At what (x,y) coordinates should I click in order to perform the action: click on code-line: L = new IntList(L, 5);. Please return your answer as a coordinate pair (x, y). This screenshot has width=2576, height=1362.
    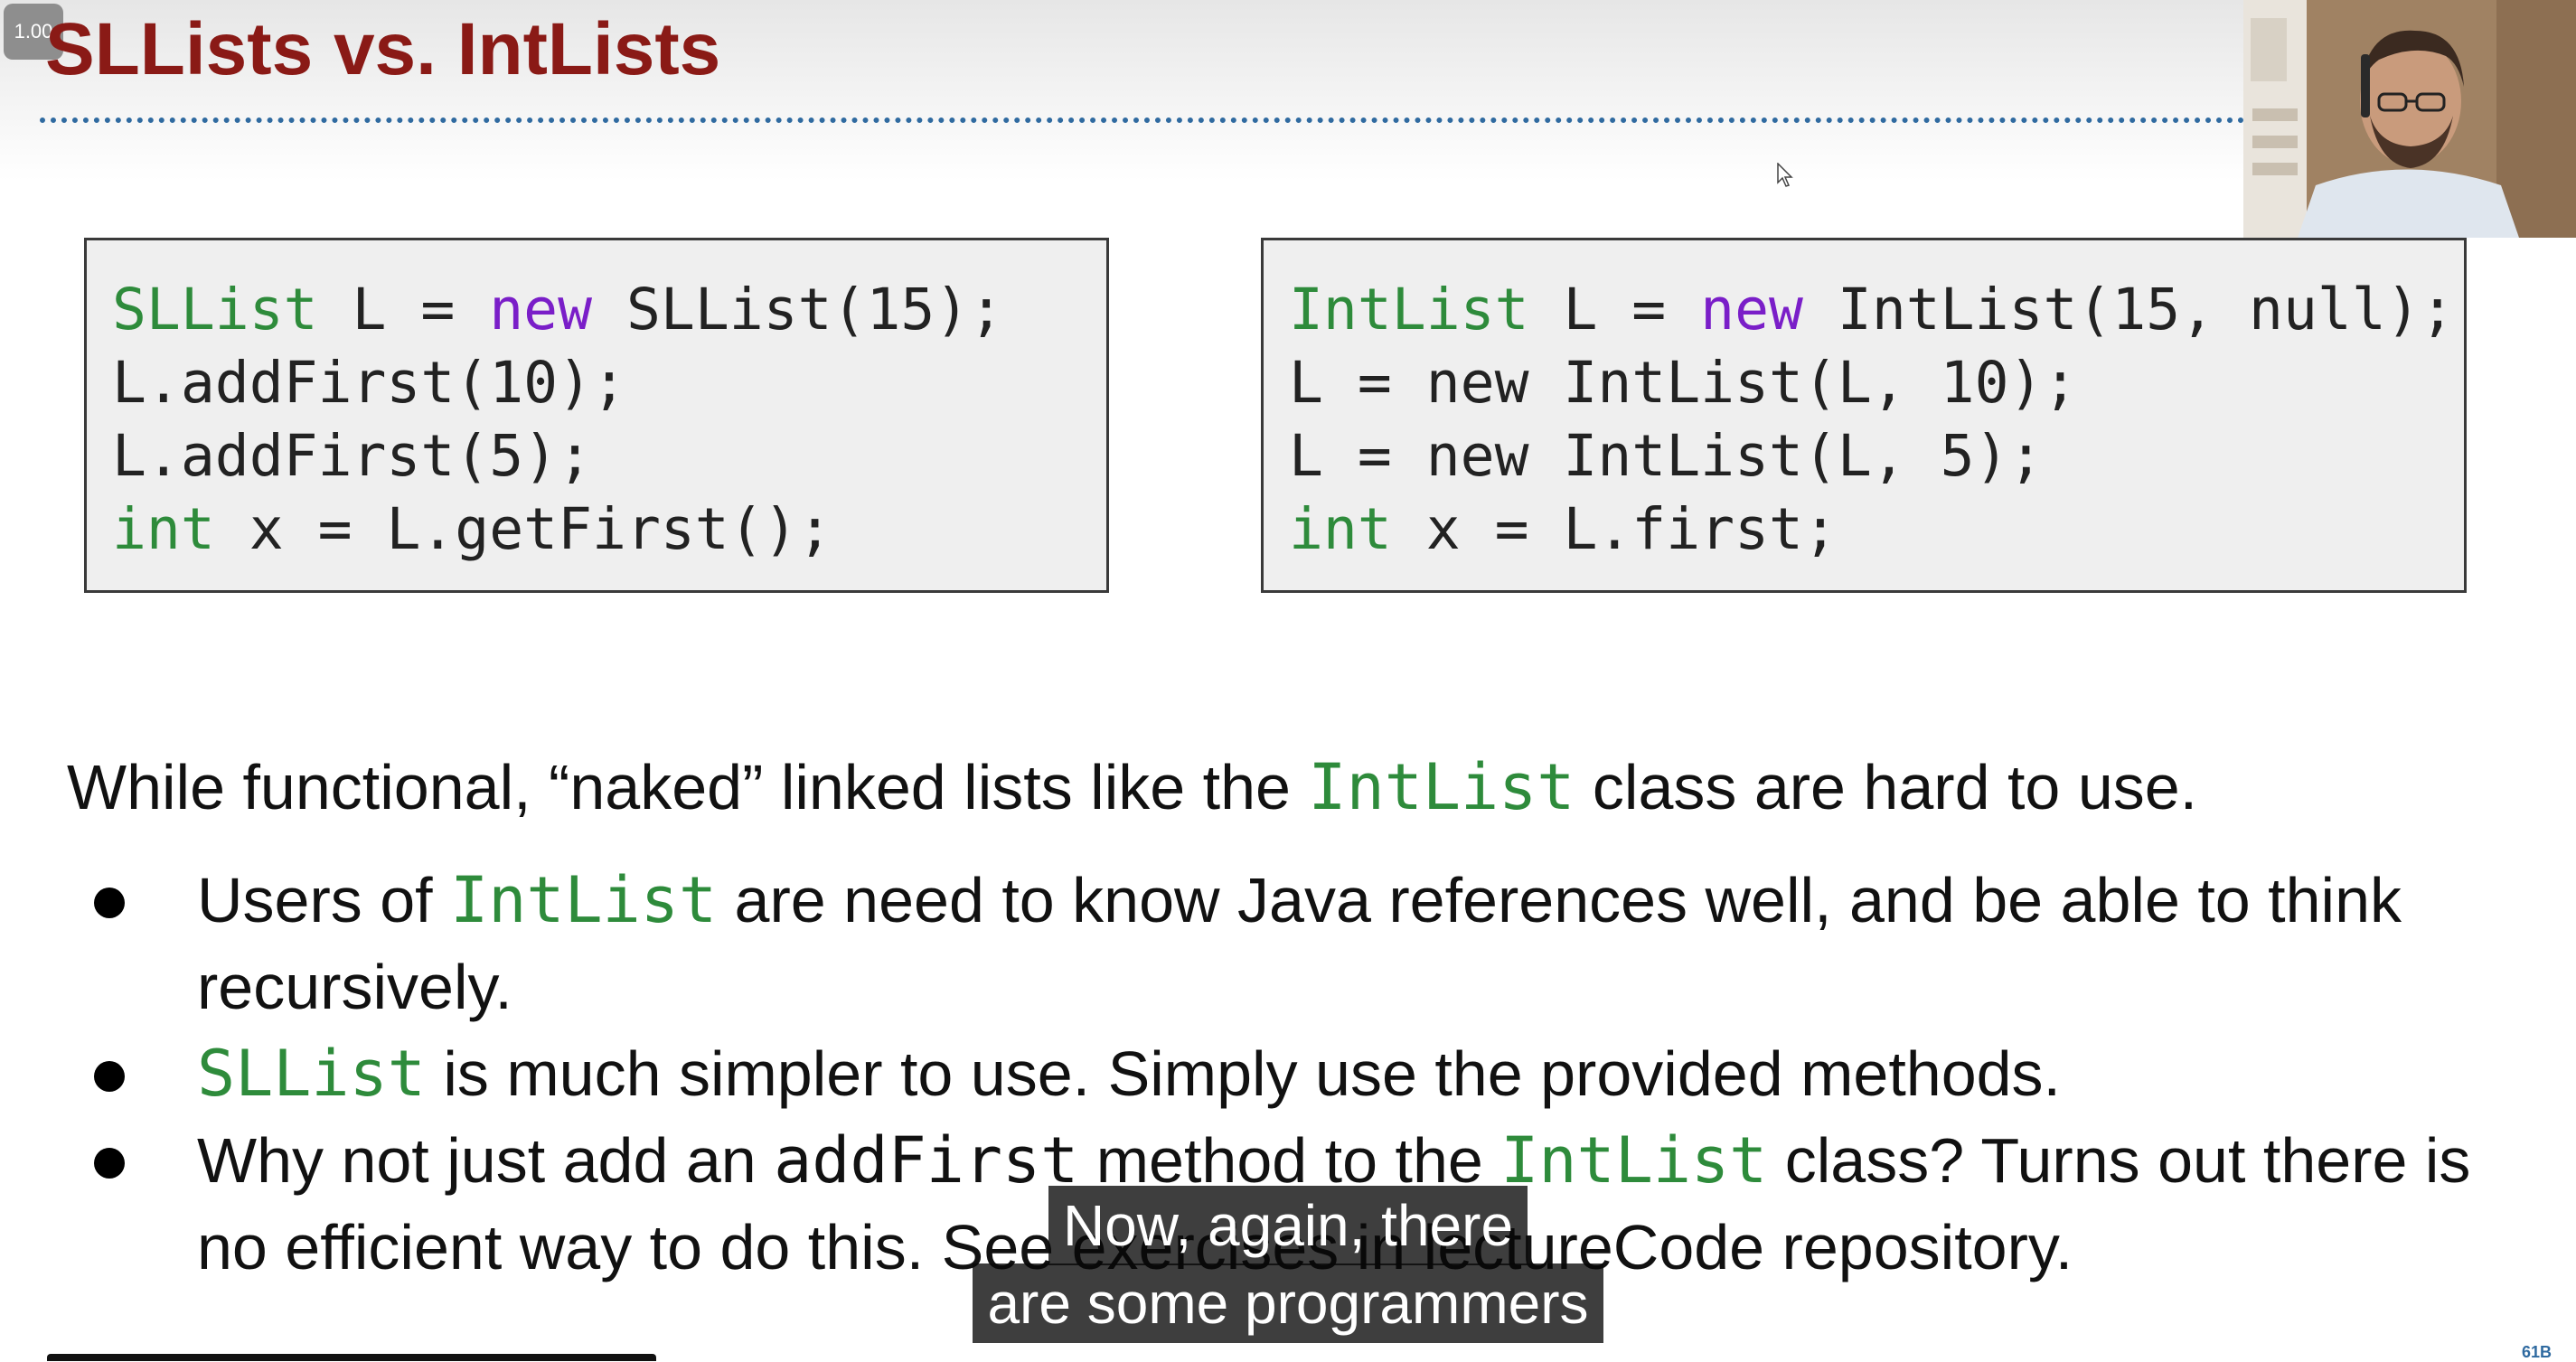
    Looking at the image, I should click on (1667, 456).